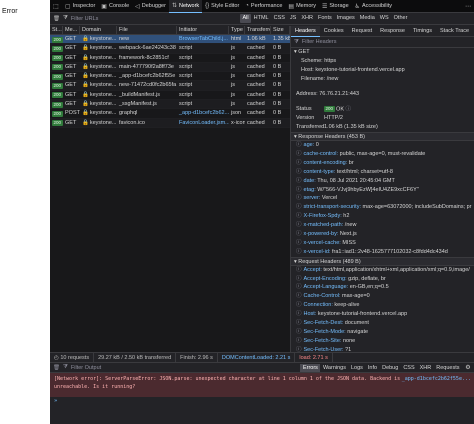 Image resolution: width=474 pixels, height=424 pixels. Describe the element at coordinates (382, 332) in the screenshot. I see `header-row: ⓘ Sec-Fetch-Mode: navigate` at that location.